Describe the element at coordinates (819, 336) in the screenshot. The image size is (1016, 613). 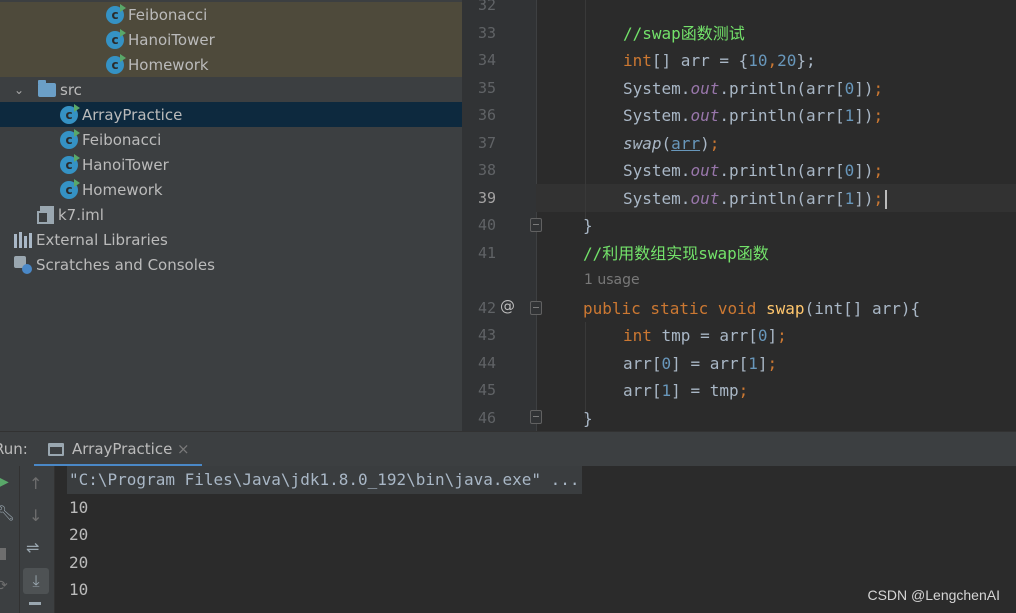
I see `code-line-43: int tmp = arr[0];` at that location.